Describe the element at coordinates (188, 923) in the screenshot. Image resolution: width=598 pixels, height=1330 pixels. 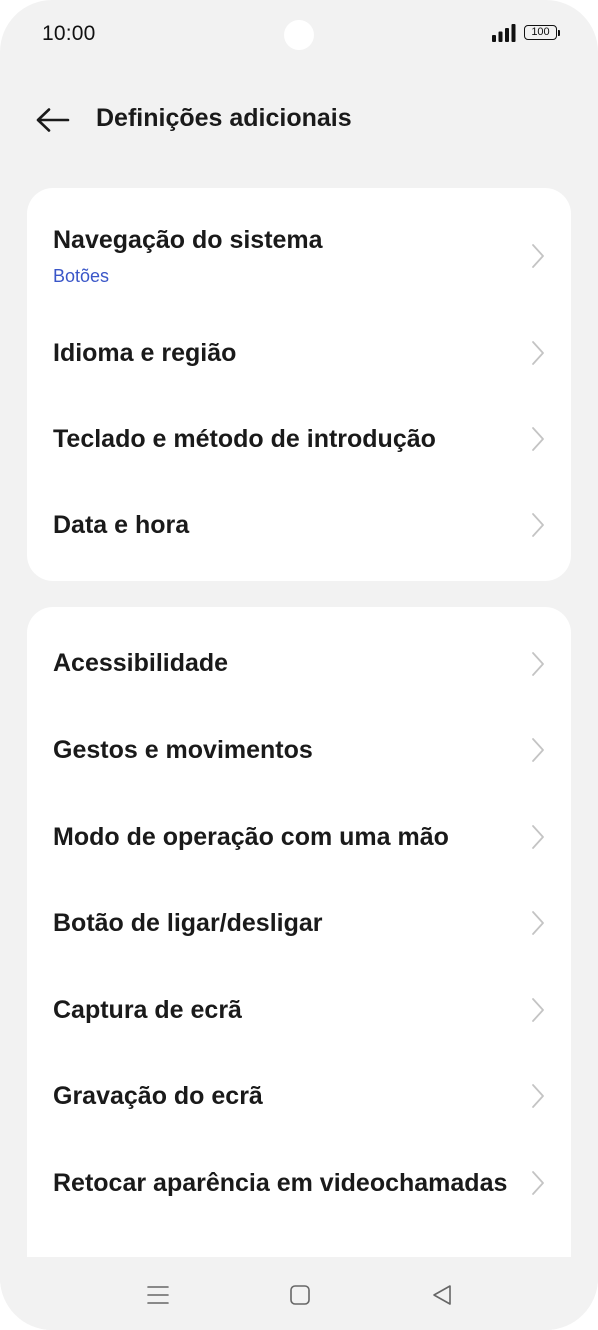
I see `row-label: Botão de ligar/desligar` at that location.